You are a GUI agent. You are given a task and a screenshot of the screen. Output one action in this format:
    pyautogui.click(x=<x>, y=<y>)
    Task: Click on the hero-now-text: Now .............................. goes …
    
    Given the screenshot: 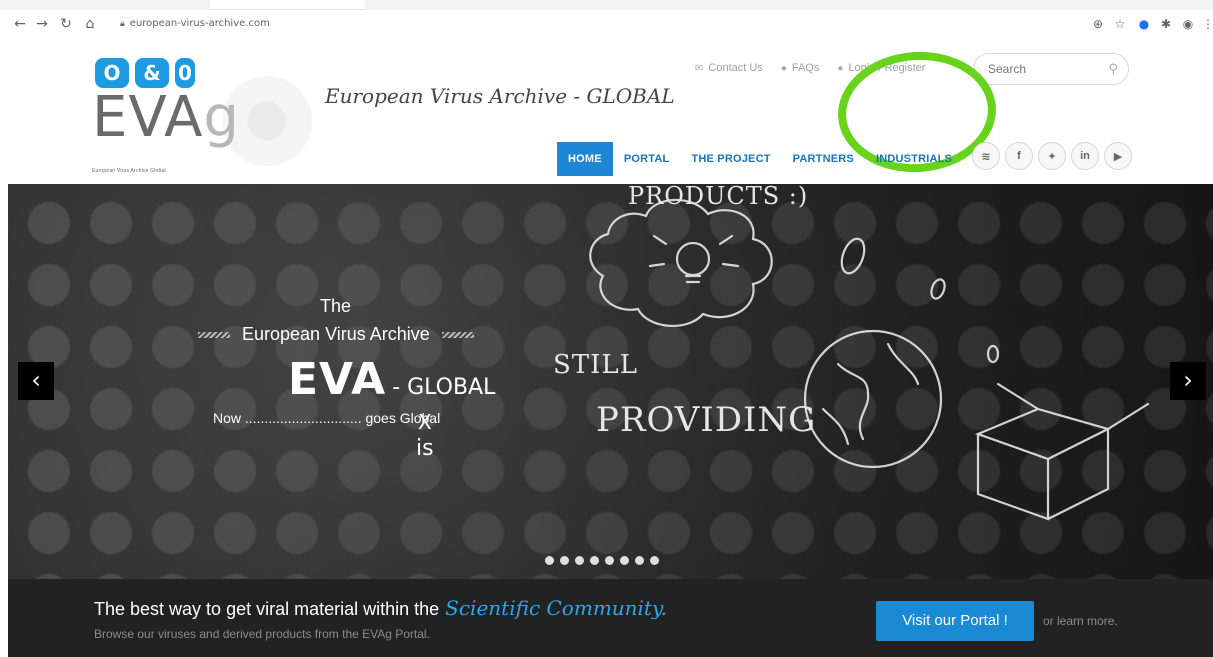 What is the action you would take?
    pyautogui.click(x=327, y=418)
    